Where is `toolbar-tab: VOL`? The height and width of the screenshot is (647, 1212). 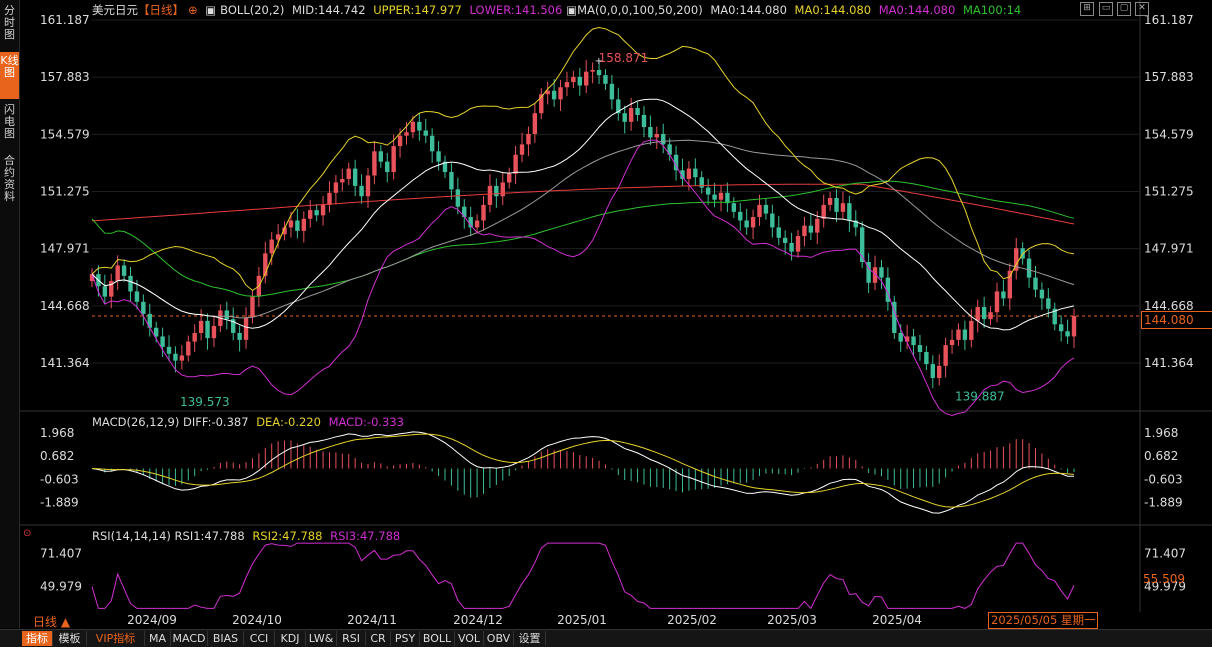
toolbar-tab: VOL is located at coordinates (469, 638).